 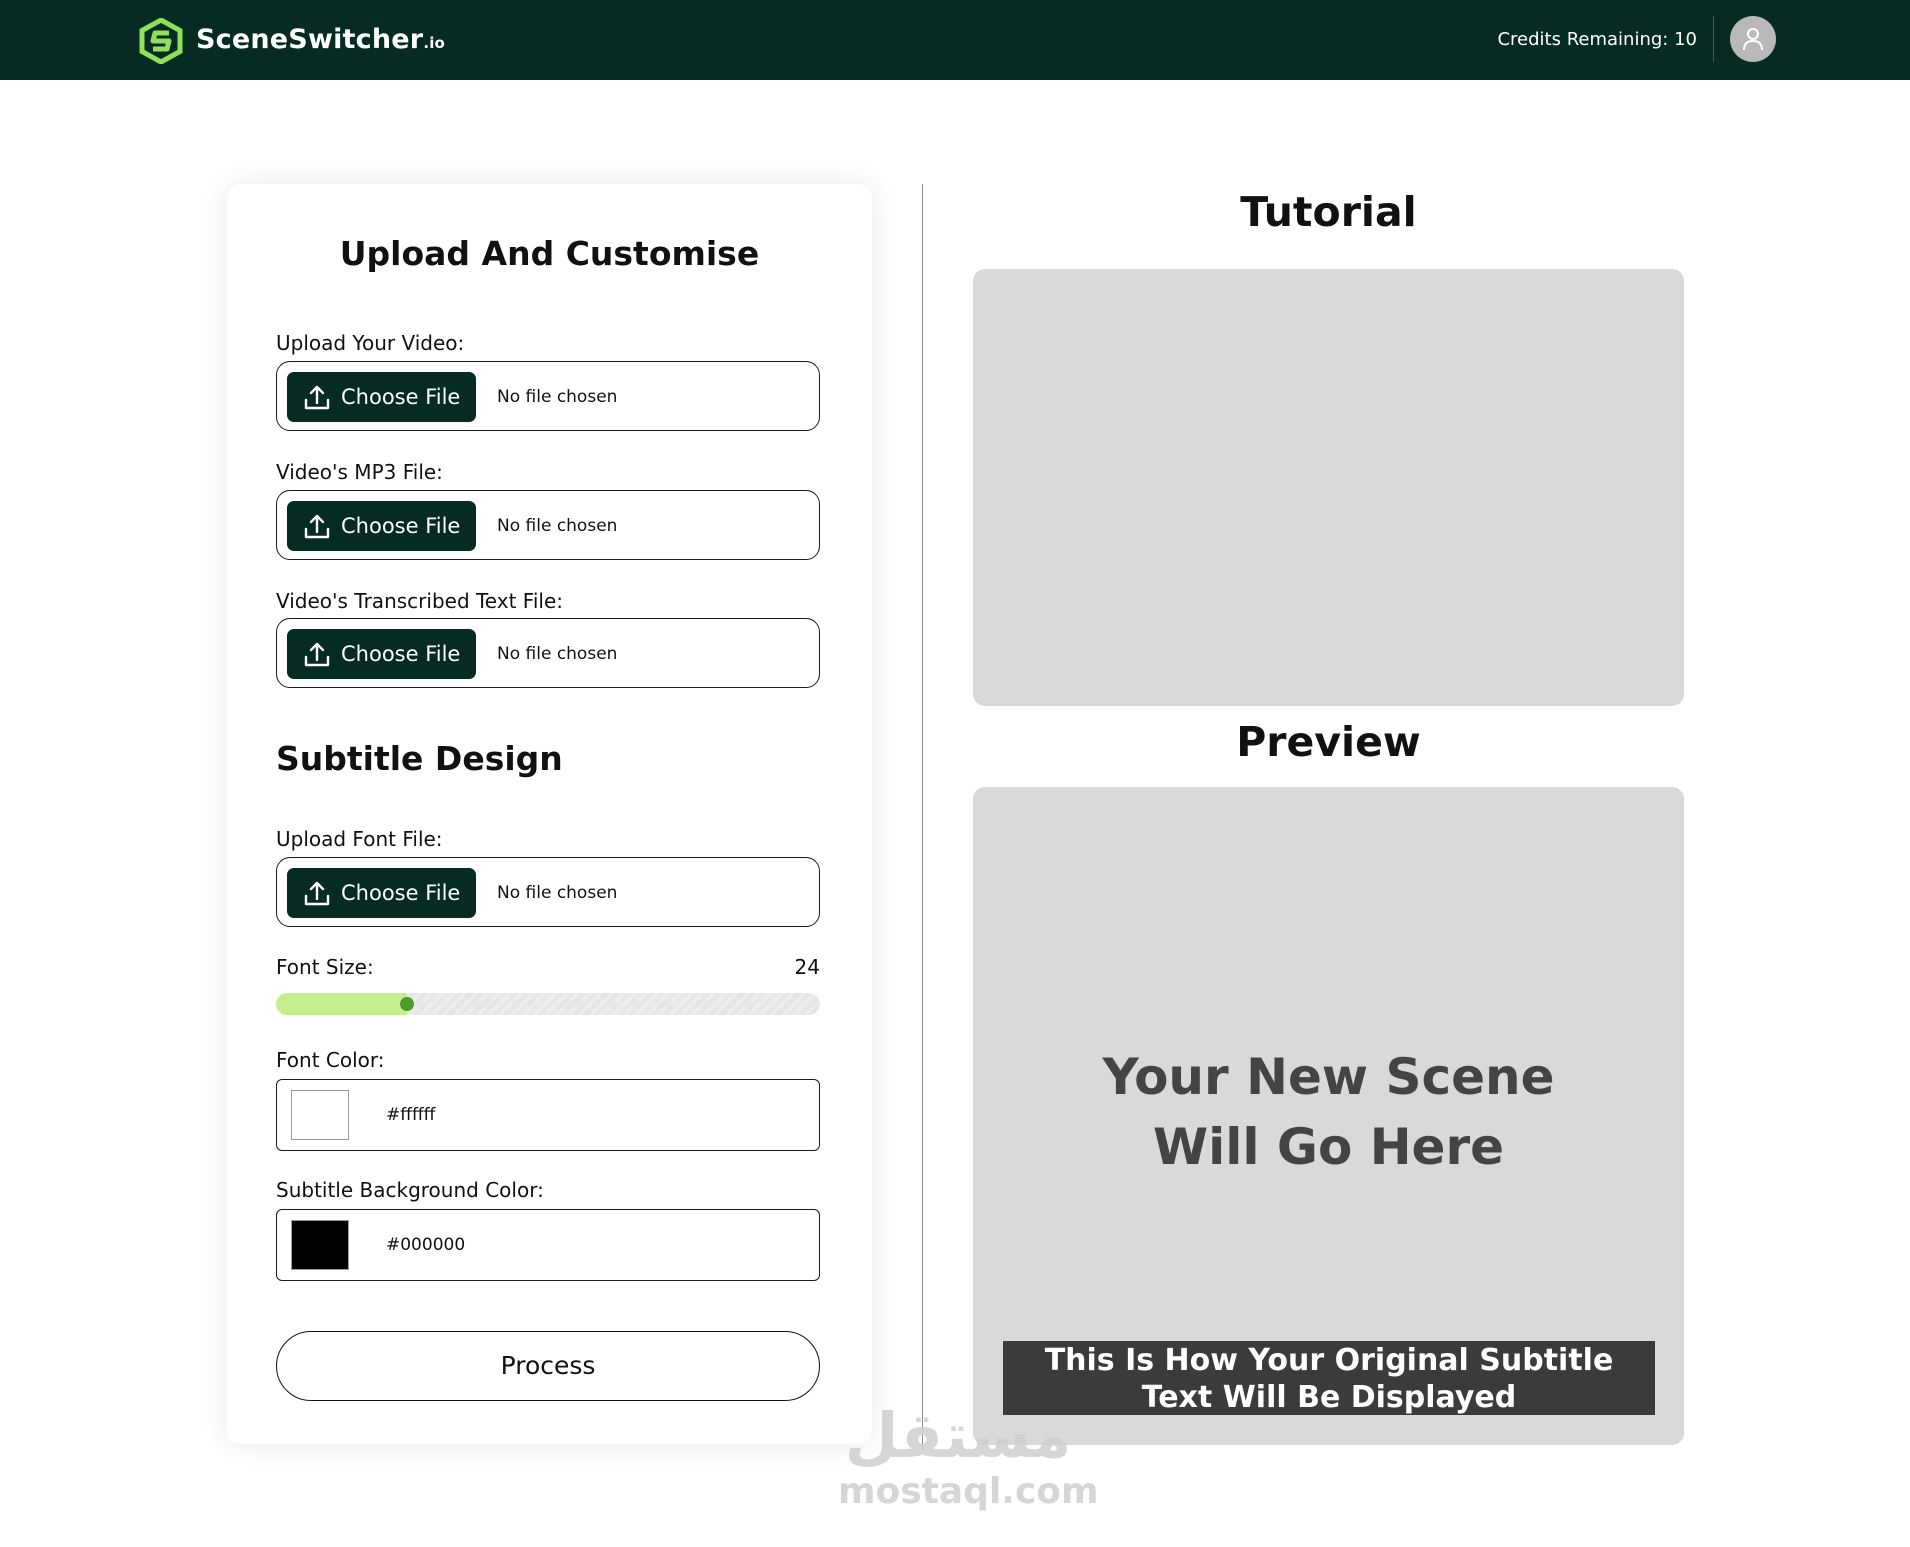 What do you see at coordinates (958, 1435) in the screenshot?
I see `watermark-arabic: مستقل` at bounding box center [958, 1435].